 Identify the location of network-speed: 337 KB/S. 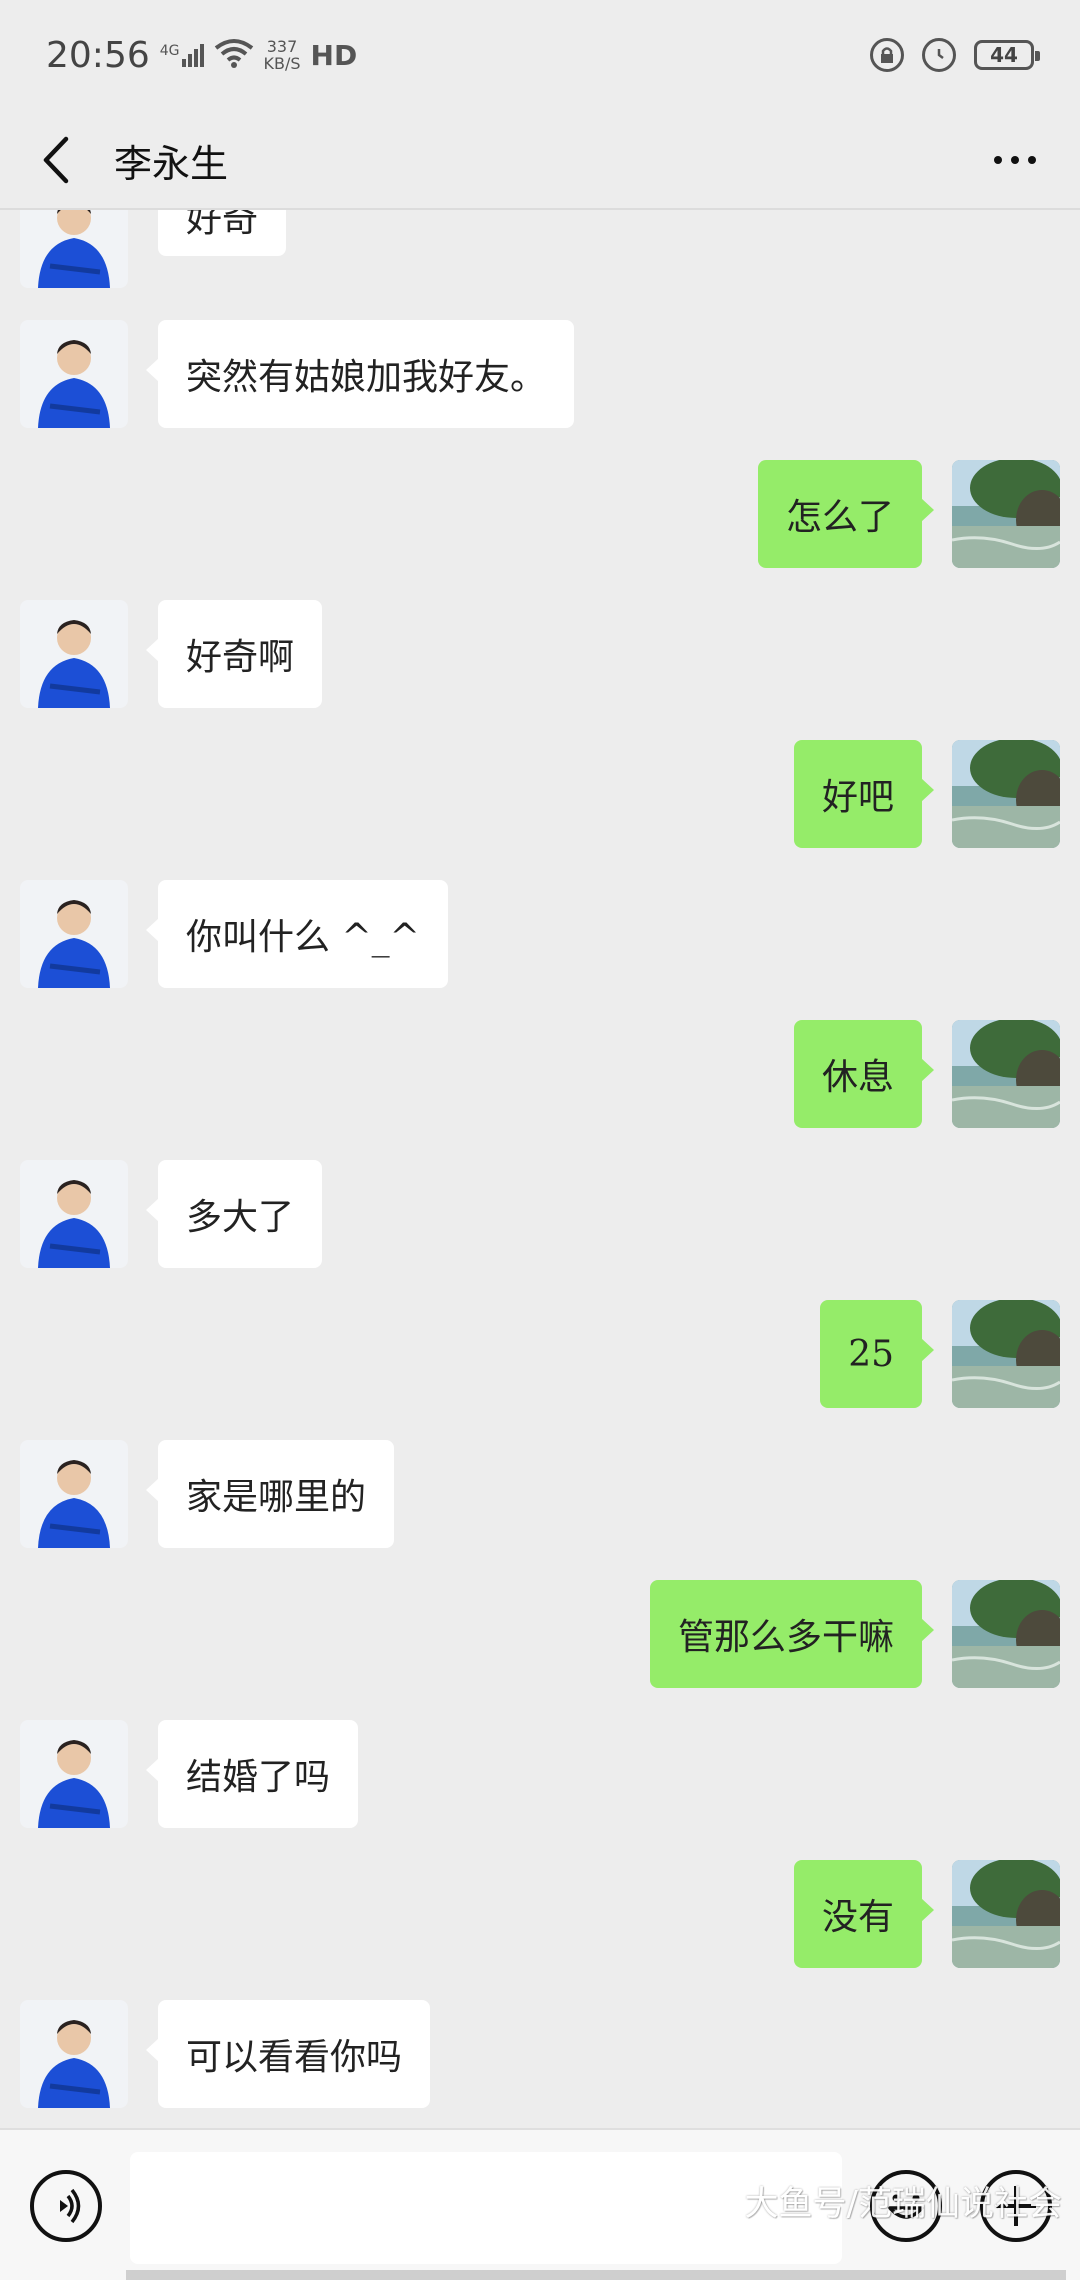
(282, 55).